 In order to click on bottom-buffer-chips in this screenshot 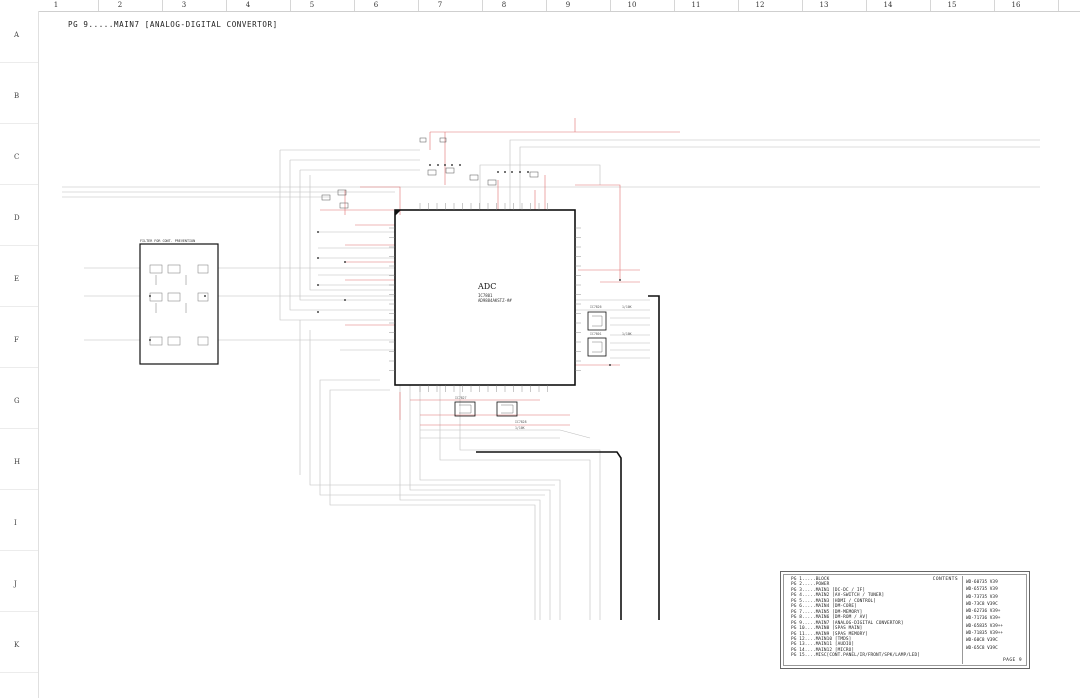, I will do `click(486, 409)`.